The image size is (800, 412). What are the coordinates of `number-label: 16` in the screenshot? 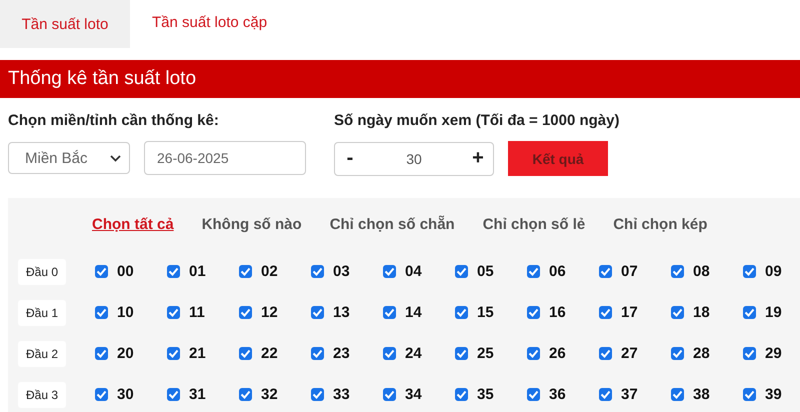 It's located at (557, 312).